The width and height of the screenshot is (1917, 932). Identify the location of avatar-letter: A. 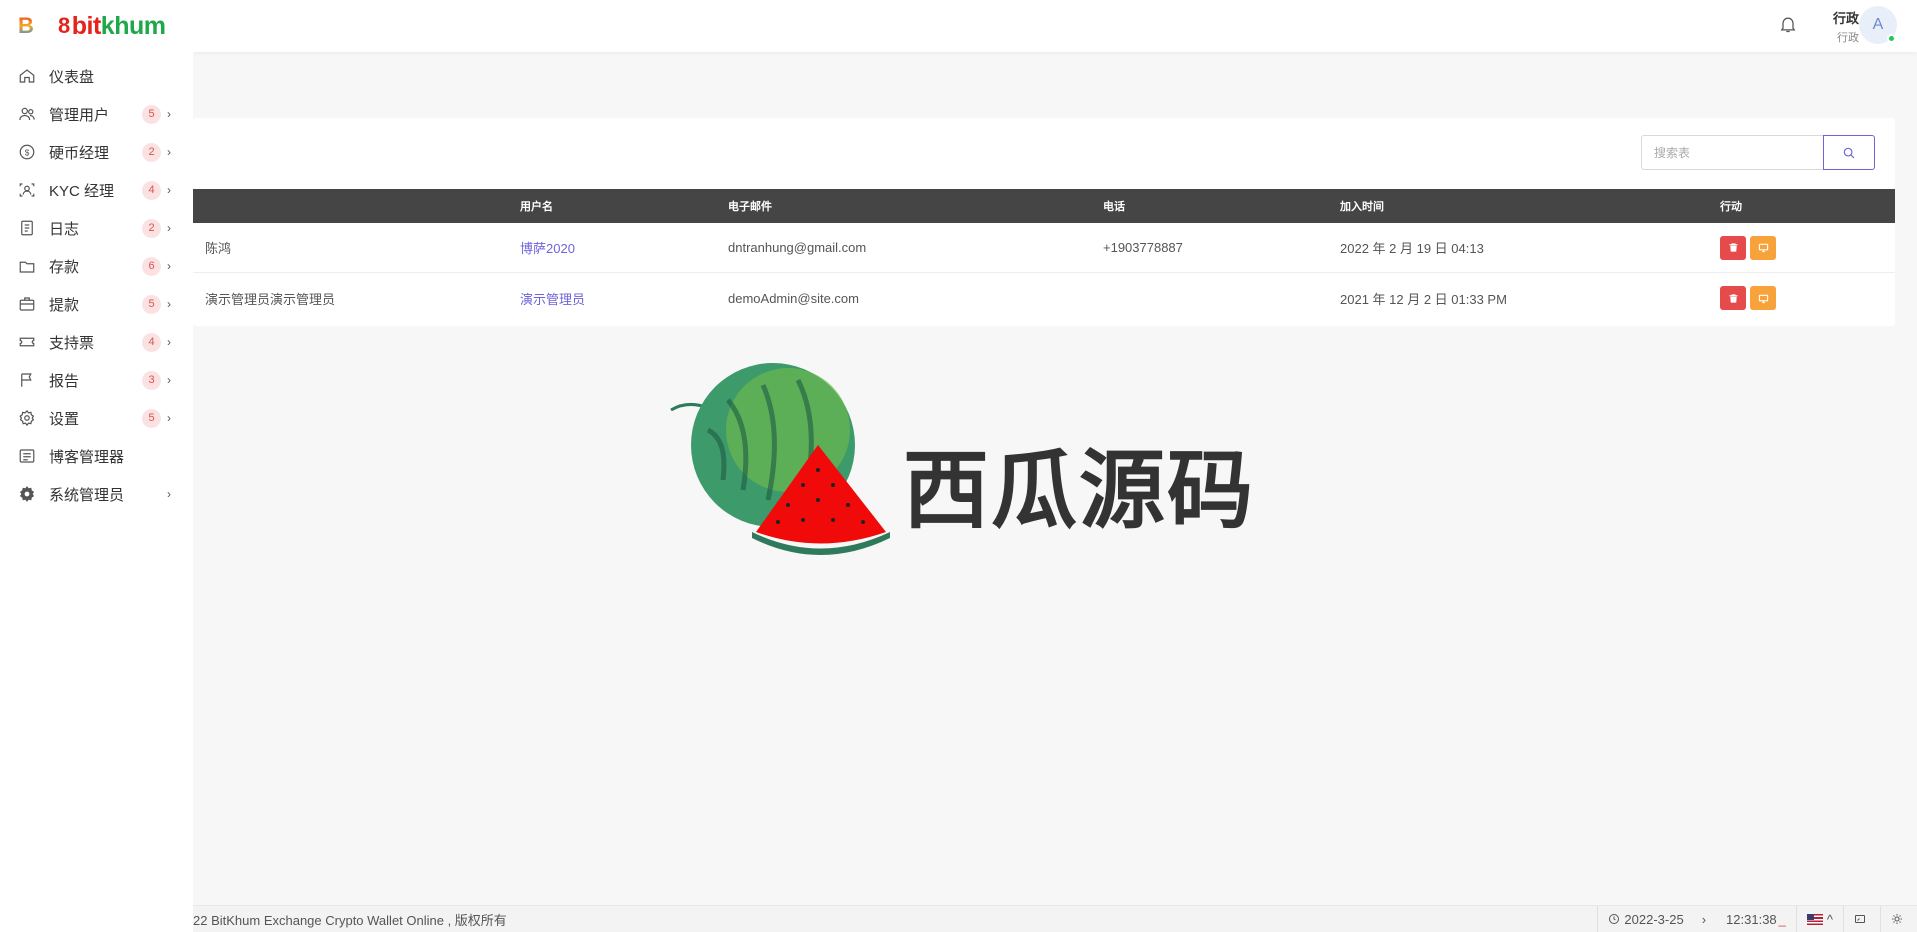
(1878, 24).